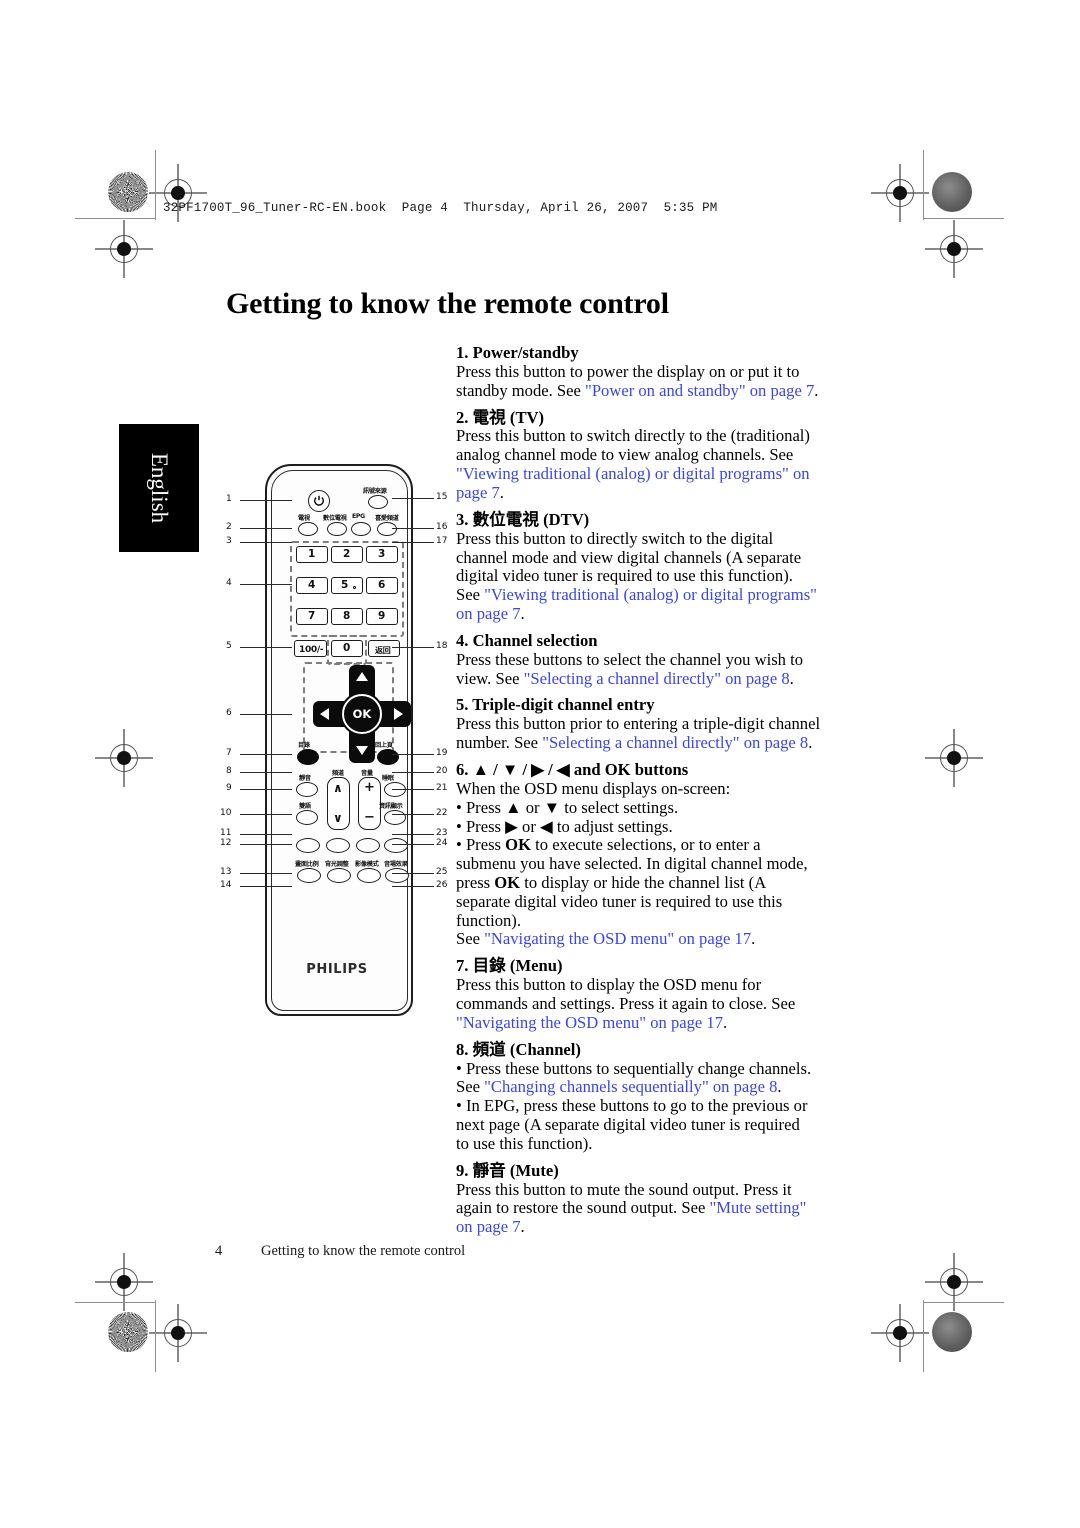 The height and width of the screenshot is (1528, 1080). What do you see at coordinates (564, 826) in the screenshot?
I see `body-text: • Press ▶ or ◀ to adjust settings.` at bounding box center [564, 826].